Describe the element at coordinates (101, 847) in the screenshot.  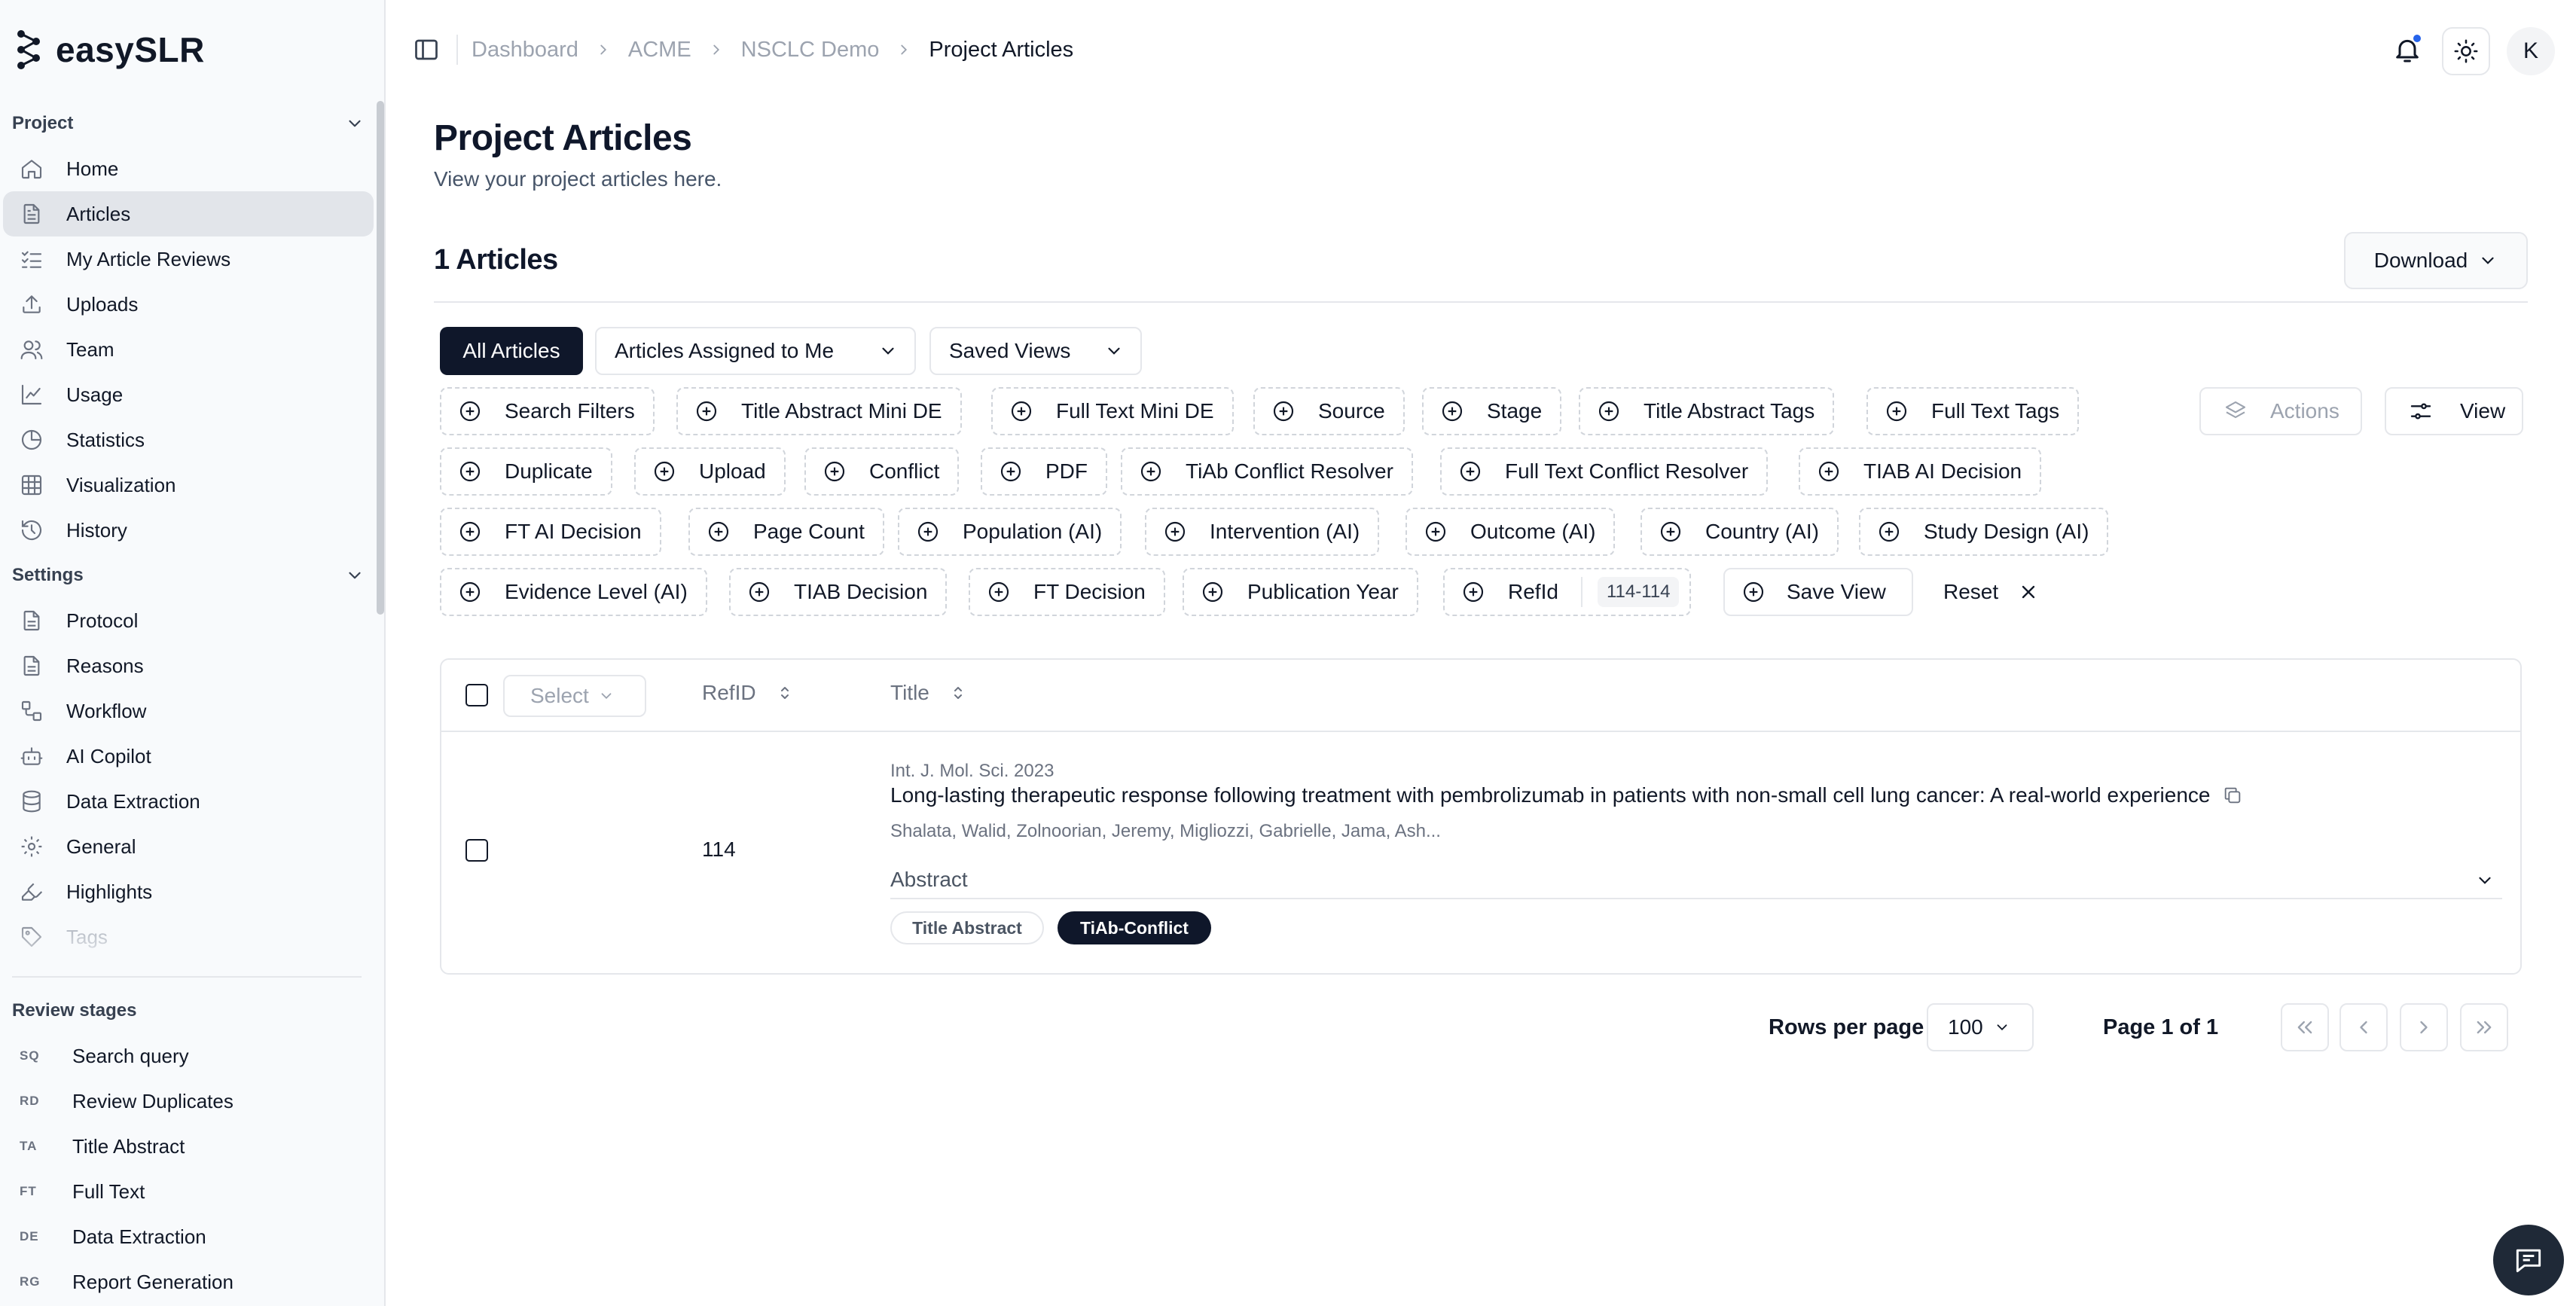
I see `sidebar-item-label: General` at that location.